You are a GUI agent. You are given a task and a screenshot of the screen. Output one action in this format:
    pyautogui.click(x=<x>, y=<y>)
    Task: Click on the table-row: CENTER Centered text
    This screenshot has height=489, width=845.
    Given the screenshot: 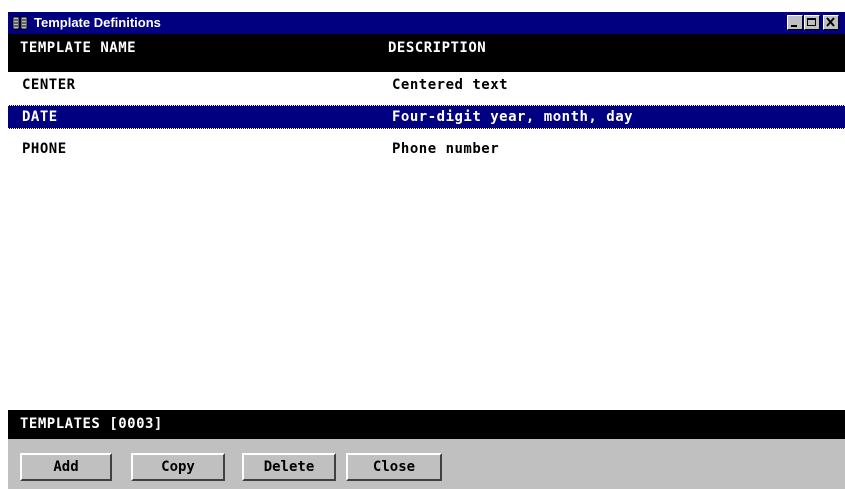 What is the action you would take?
    pyautogui.click(x=426, y=85)
    